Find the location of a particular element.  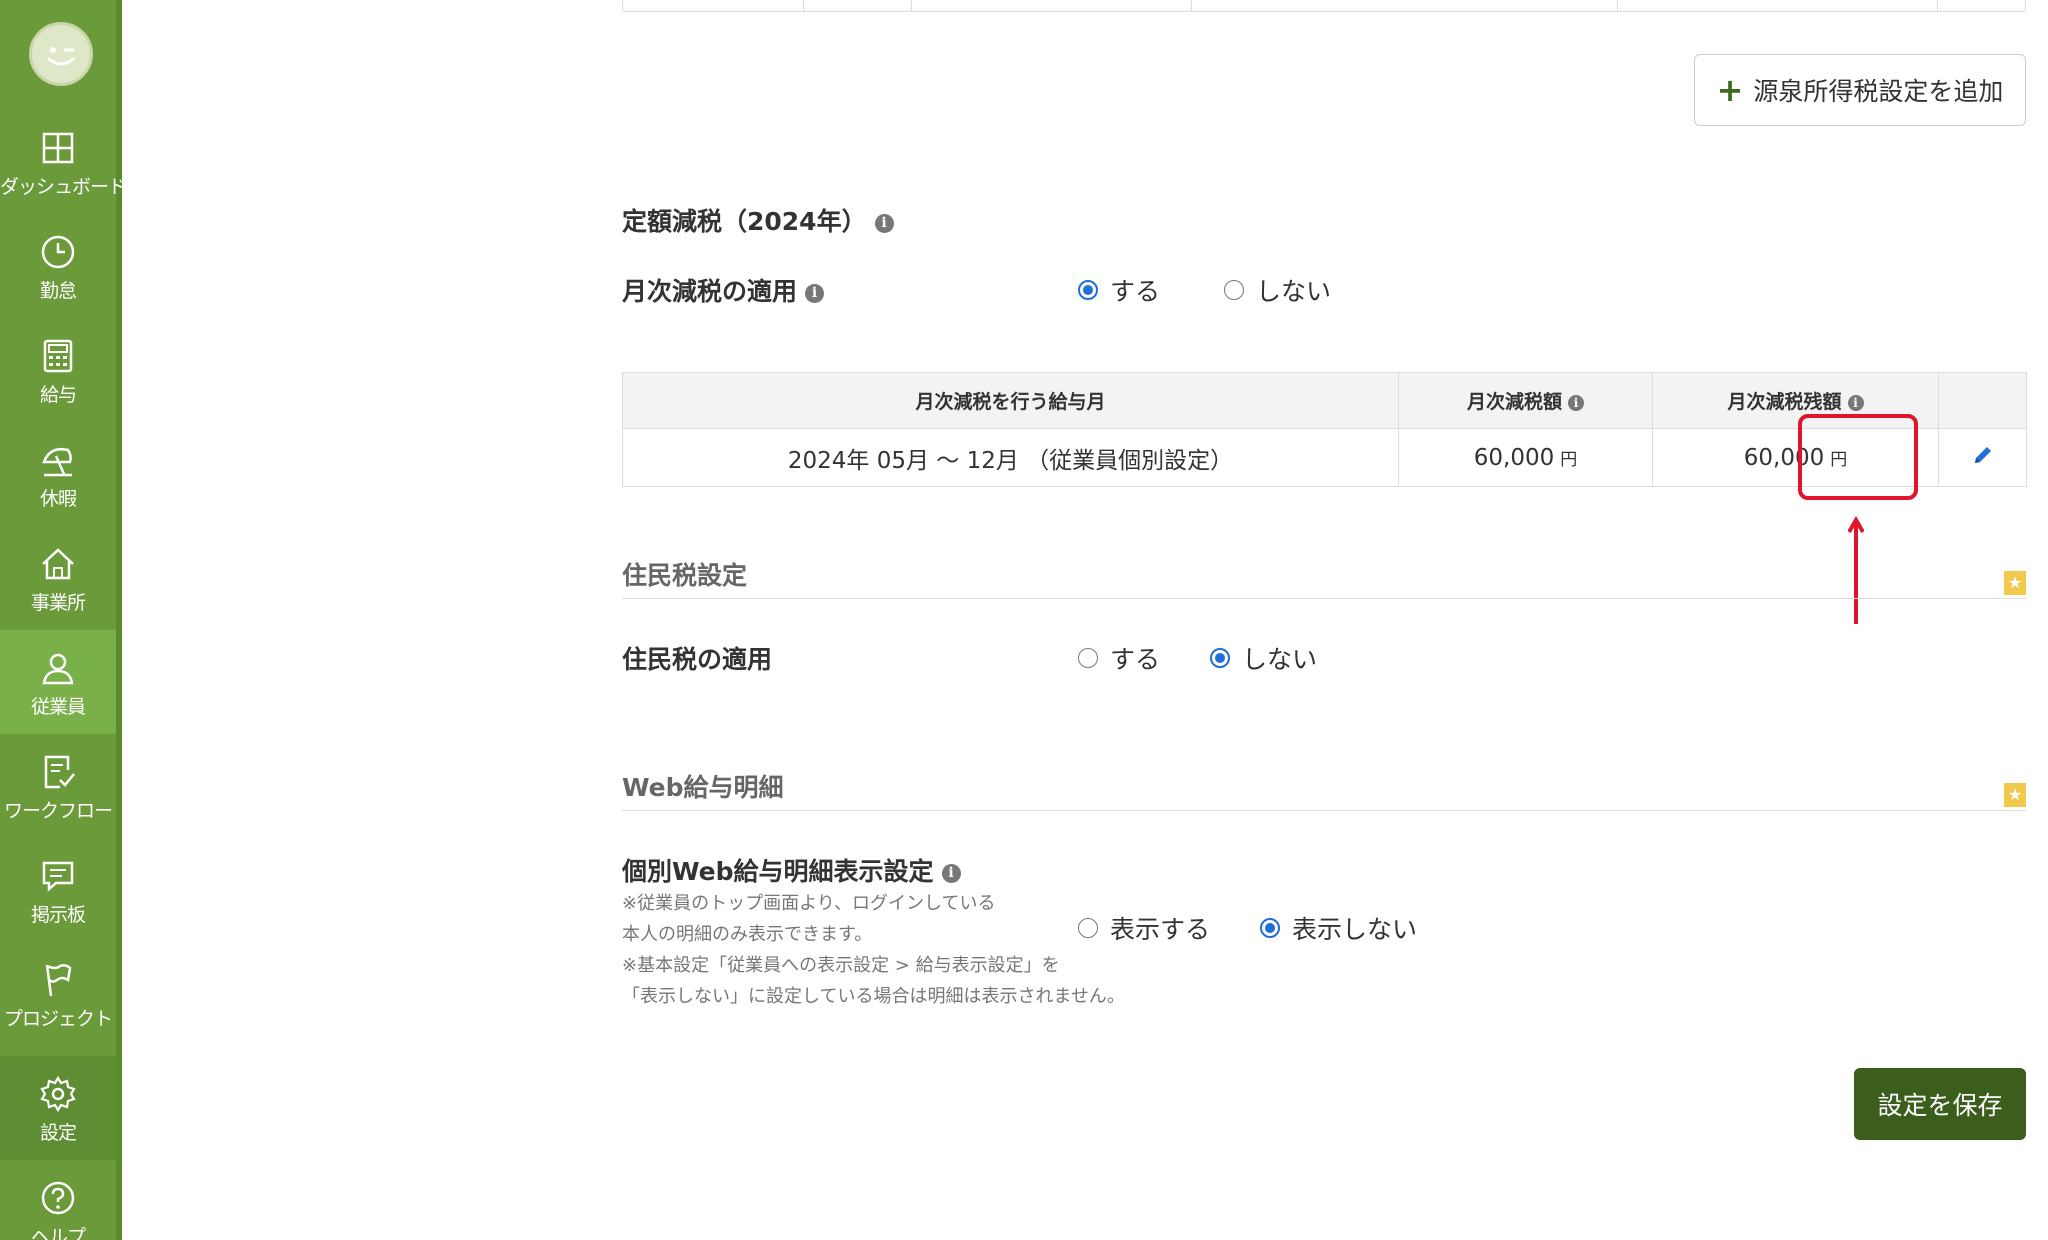

pencil-icon is located at coordinates (1983, 455).